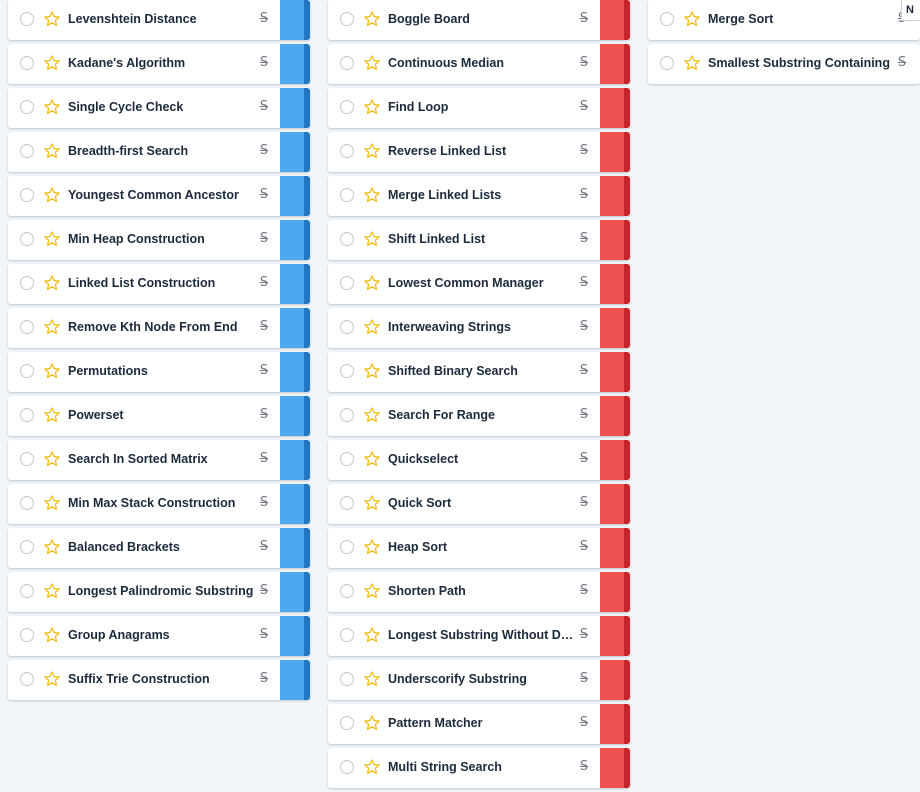 The image size is (920, 792). What do you see at coordinates (479, 636) in the screenshot?
I see `question-card: Longest Substring Without Du... S` at bounding box center [479, 636].